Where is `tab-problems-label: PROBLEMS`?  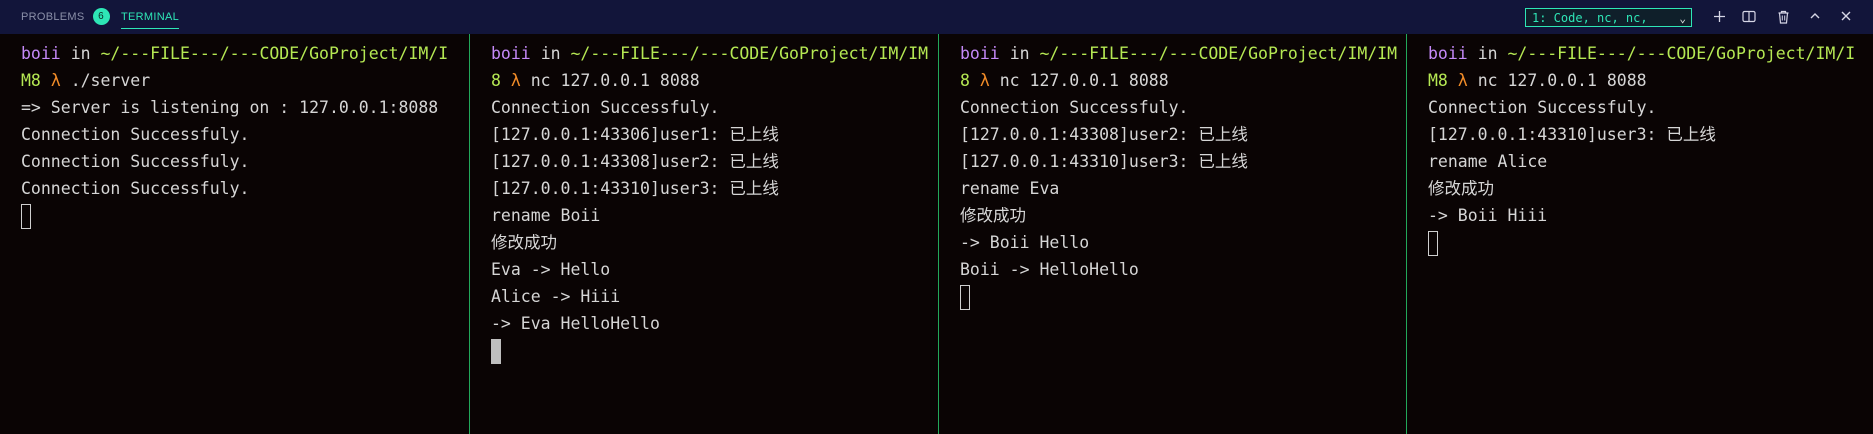 tab-problems-label: PROBLEMS is located at coordinates (53, 17).